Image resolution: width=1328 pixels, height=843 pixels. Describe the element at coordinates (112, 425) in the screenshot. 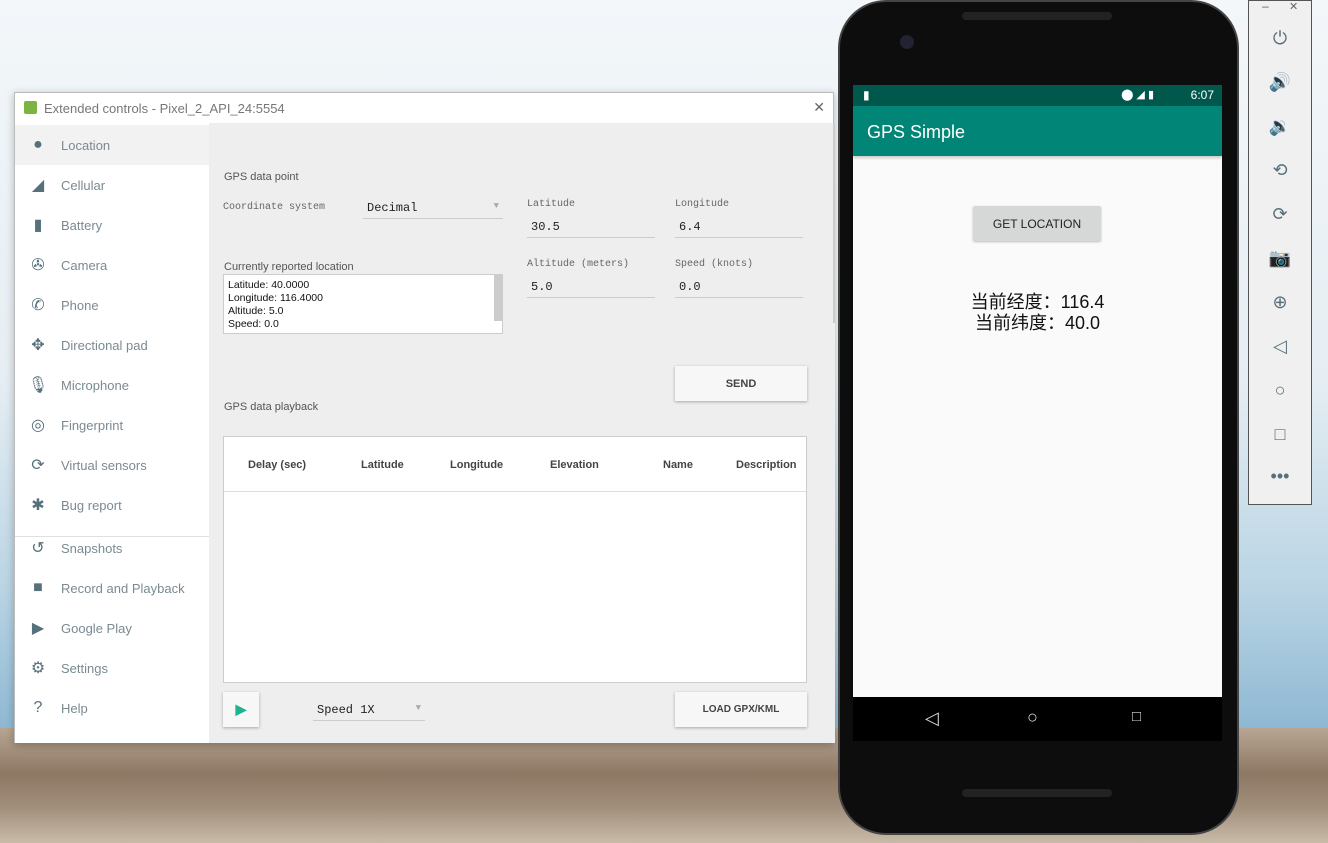

I see `sidebar-item-fingerprint: ◎ Fingerprint` at that location.